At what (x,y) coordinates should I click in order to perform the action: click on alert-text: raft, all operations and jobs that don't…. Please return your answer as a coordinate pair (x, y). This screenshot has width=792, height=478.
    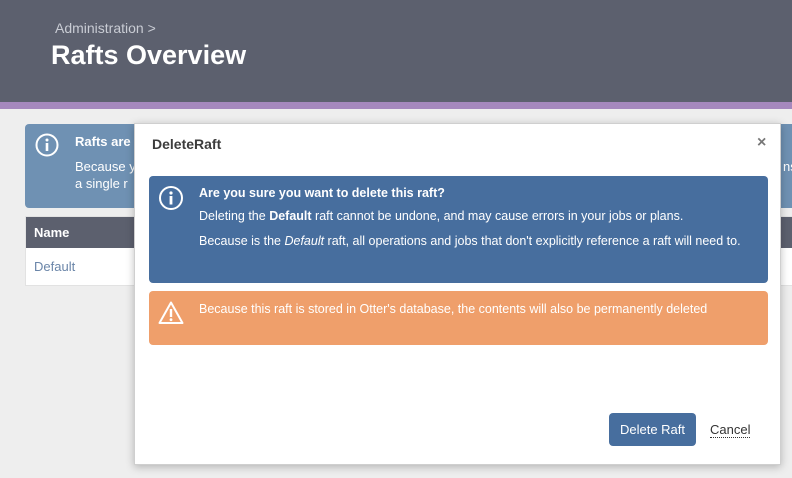
    Looking at the image, I should click on (532, 241).